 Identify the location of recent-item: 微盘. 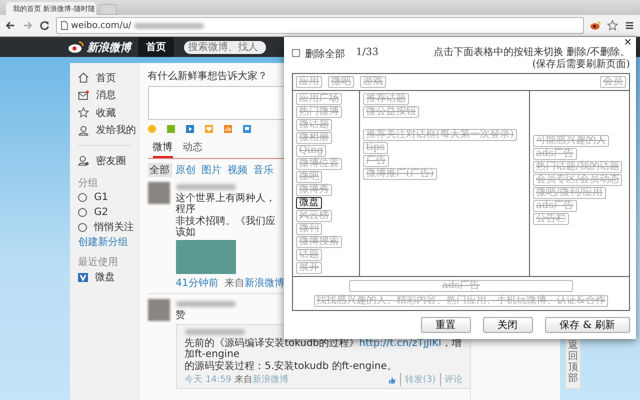
(105, 277).